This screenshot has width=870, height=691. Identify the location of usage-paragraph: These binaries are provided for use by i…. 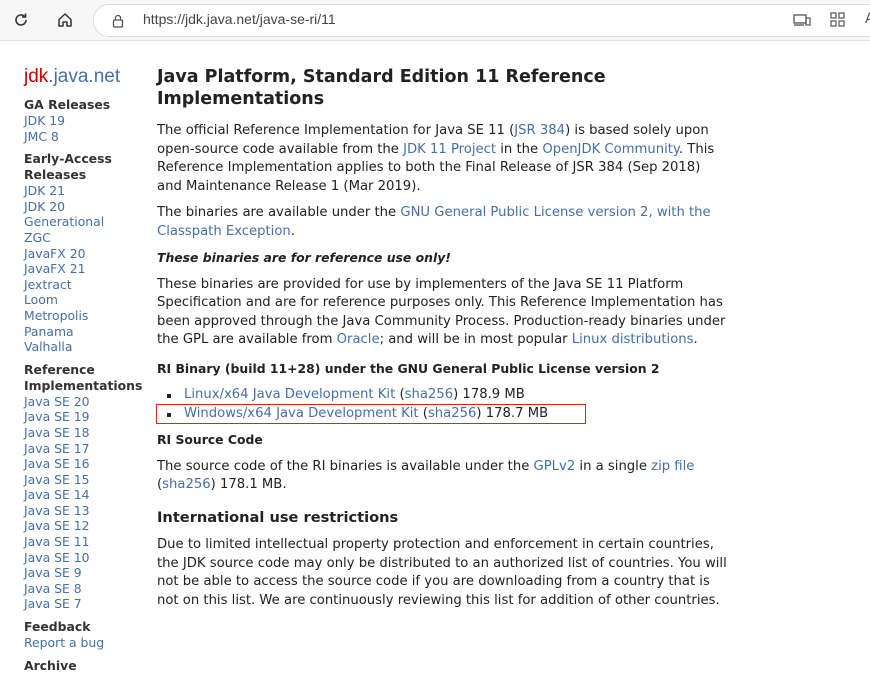
(441, 312).